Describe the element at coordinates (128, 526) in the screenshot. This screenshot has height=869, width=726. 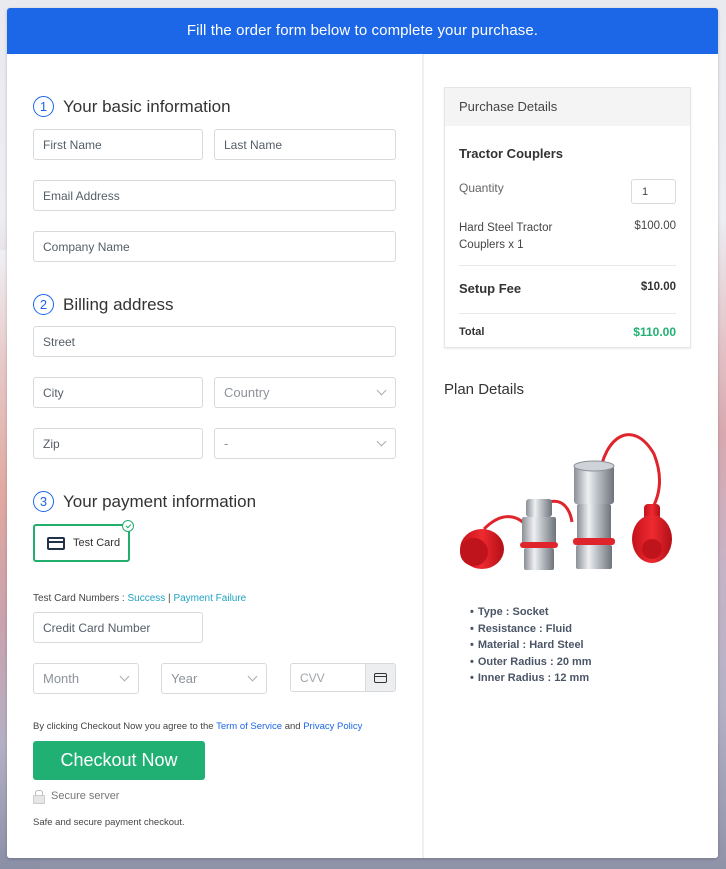
I see `check-circle-icon` at that location.